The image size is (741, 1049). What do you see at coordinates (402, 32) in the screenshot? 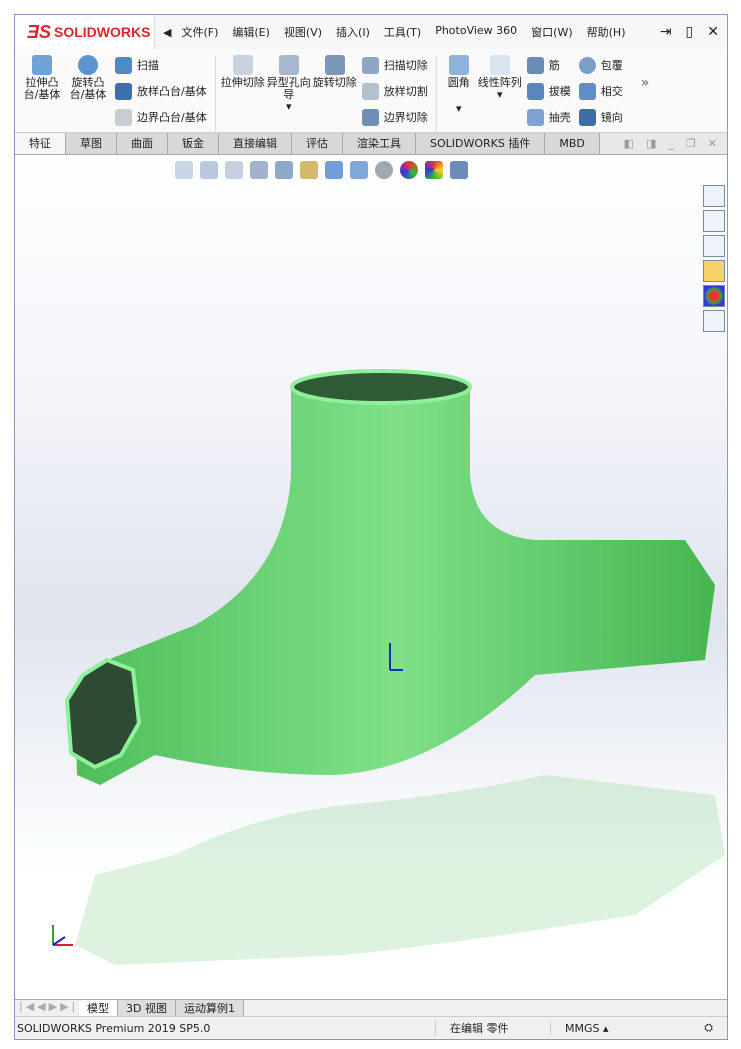
I see `menu-tools: 工具(T)` at bounding box center [402, 32].